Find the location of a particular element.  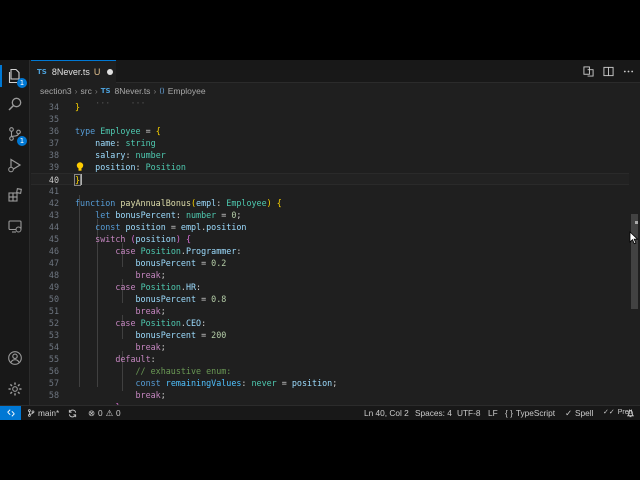

code-line-54: 54 break; is located at coordinates (107, 347).